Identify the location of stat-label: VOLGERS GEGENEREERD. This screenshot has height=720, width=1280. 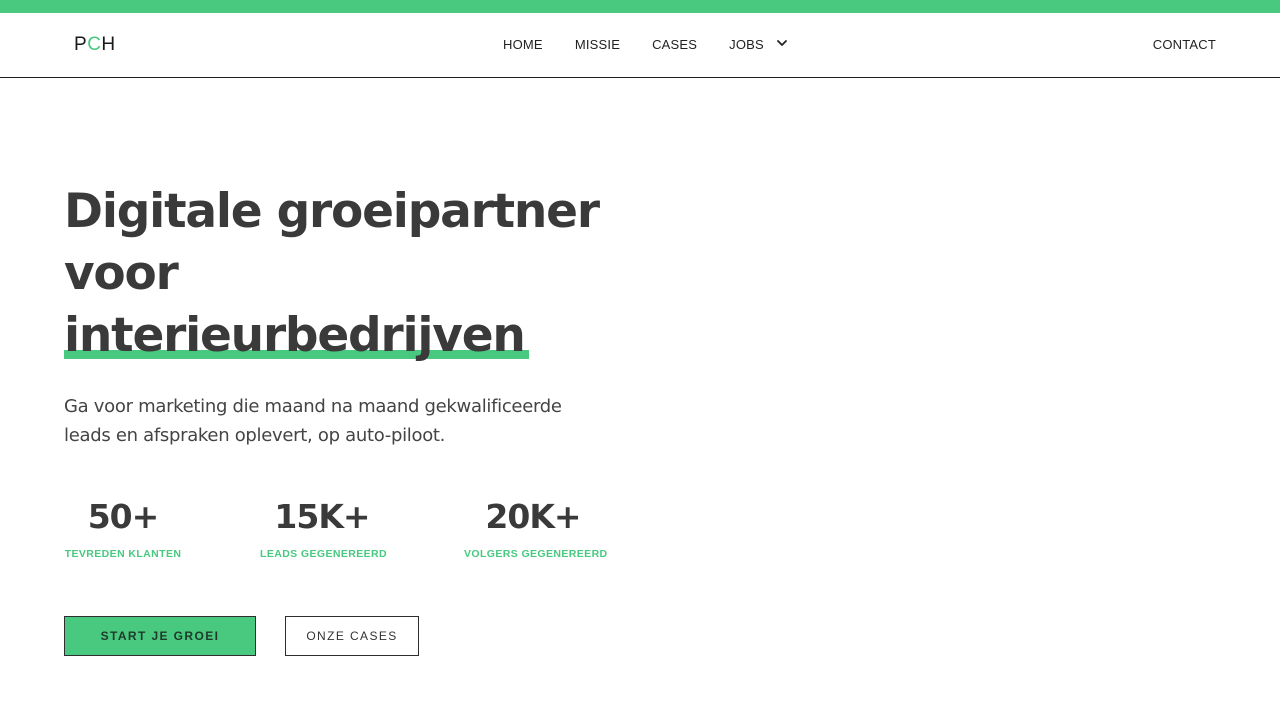
(536, 554).